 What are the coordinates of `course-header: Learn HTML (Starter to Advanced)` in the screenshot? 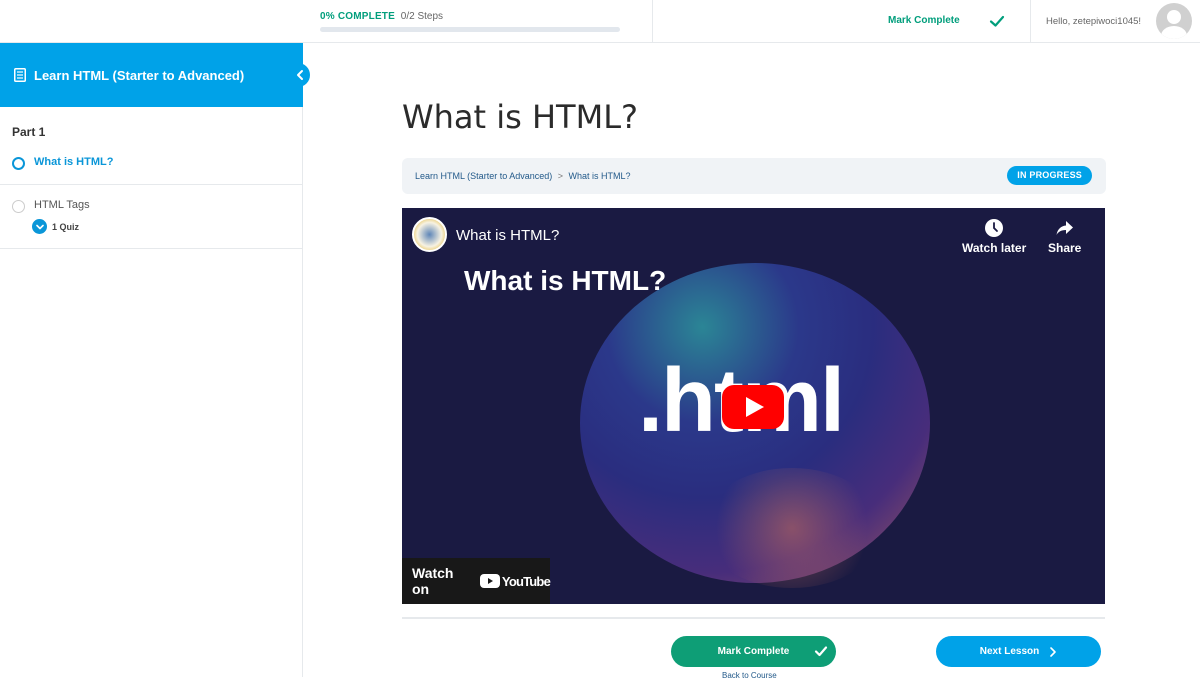 It's located at (155, 75).